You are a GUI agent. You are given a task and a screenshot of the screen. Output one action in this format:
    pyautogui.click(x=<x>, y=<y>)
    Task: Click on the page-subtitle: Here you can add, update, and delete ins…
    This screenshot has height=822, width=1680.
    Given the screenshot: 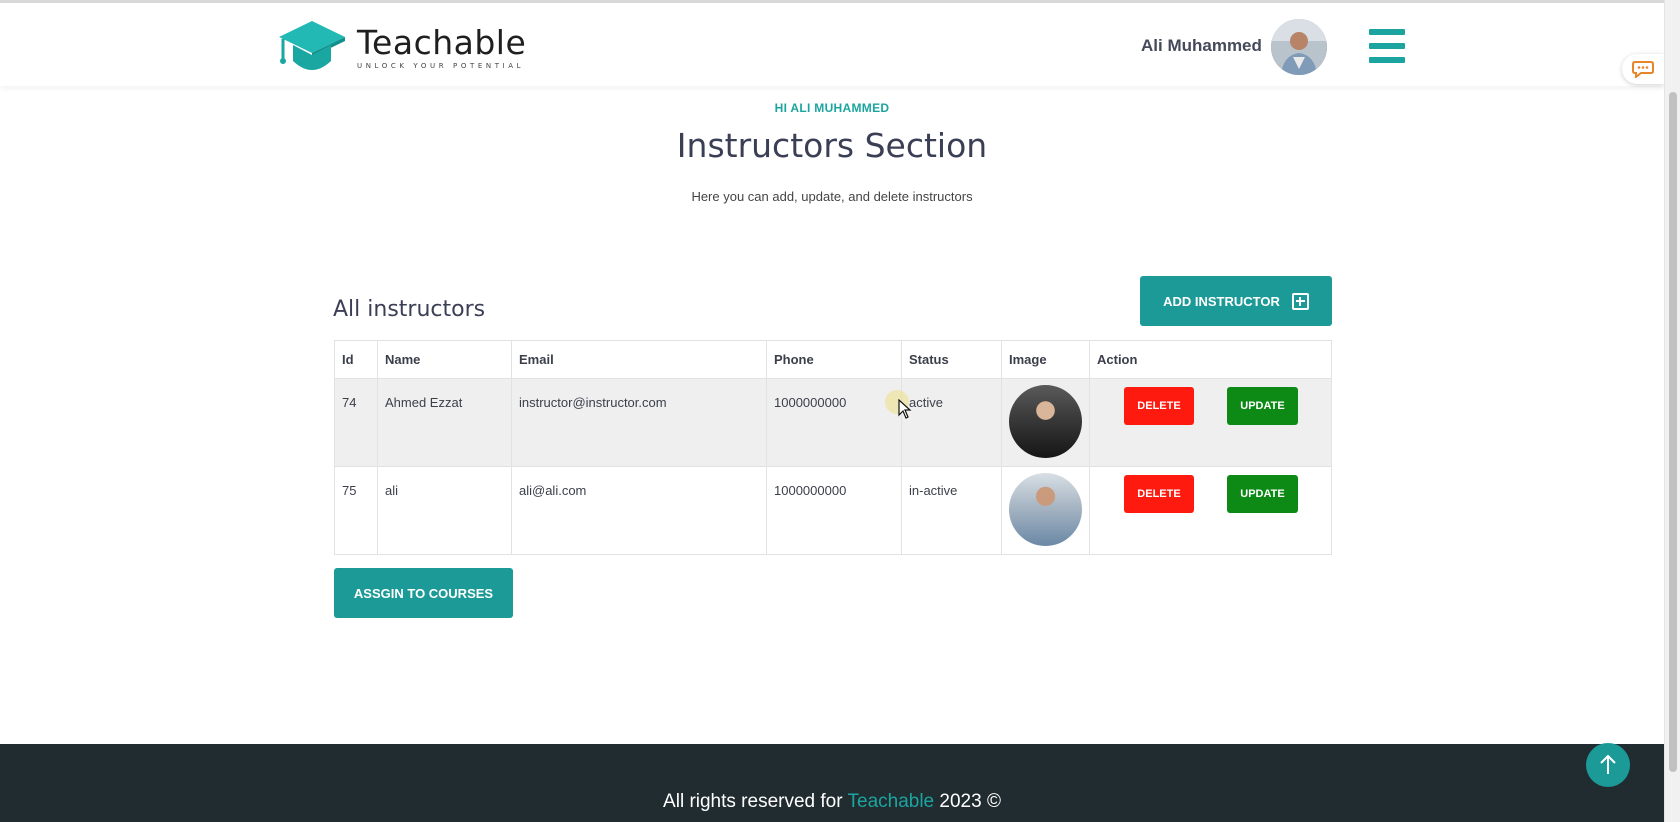 What is the action you would take?
    pyautogui.click(x=832, y=196)
    